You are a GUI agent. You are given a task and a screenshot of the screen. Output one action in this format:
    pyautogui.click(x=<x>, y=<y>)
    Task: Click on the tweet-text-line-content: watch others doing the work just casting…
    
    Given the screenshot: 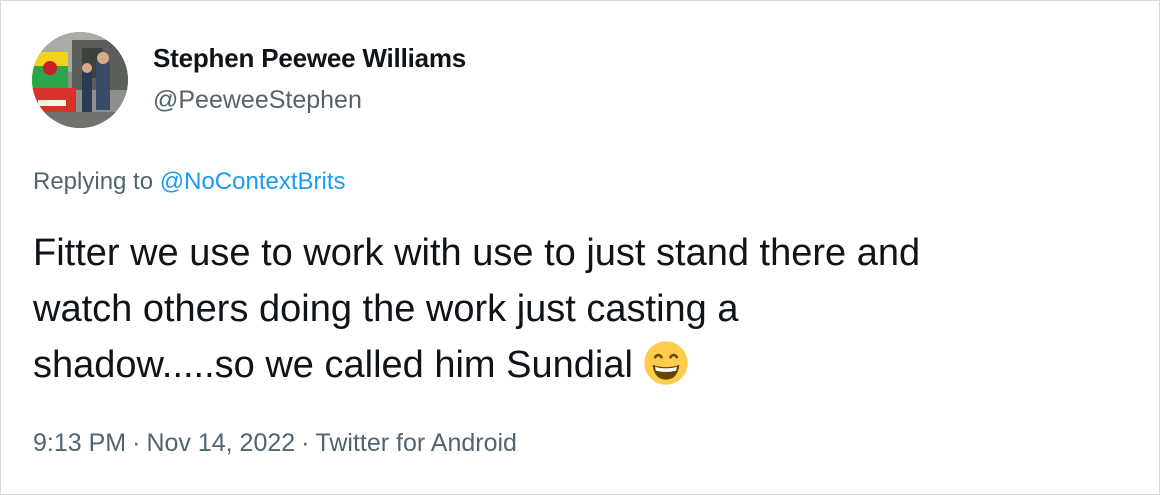 What is the action you would take?
    pyautogui.click(x=386, y=309)
    